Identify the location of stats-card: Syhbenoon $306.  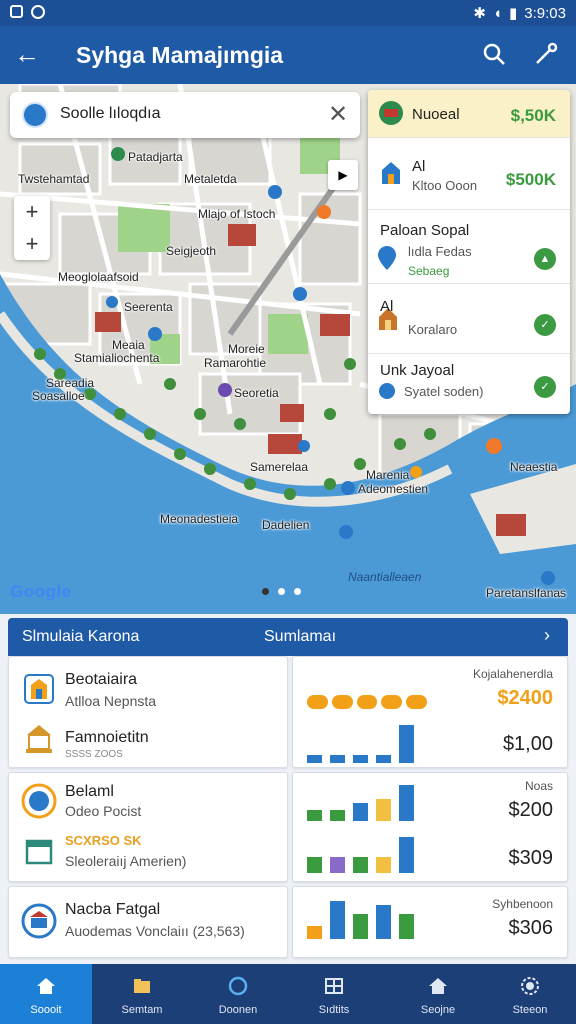
(430, 922).